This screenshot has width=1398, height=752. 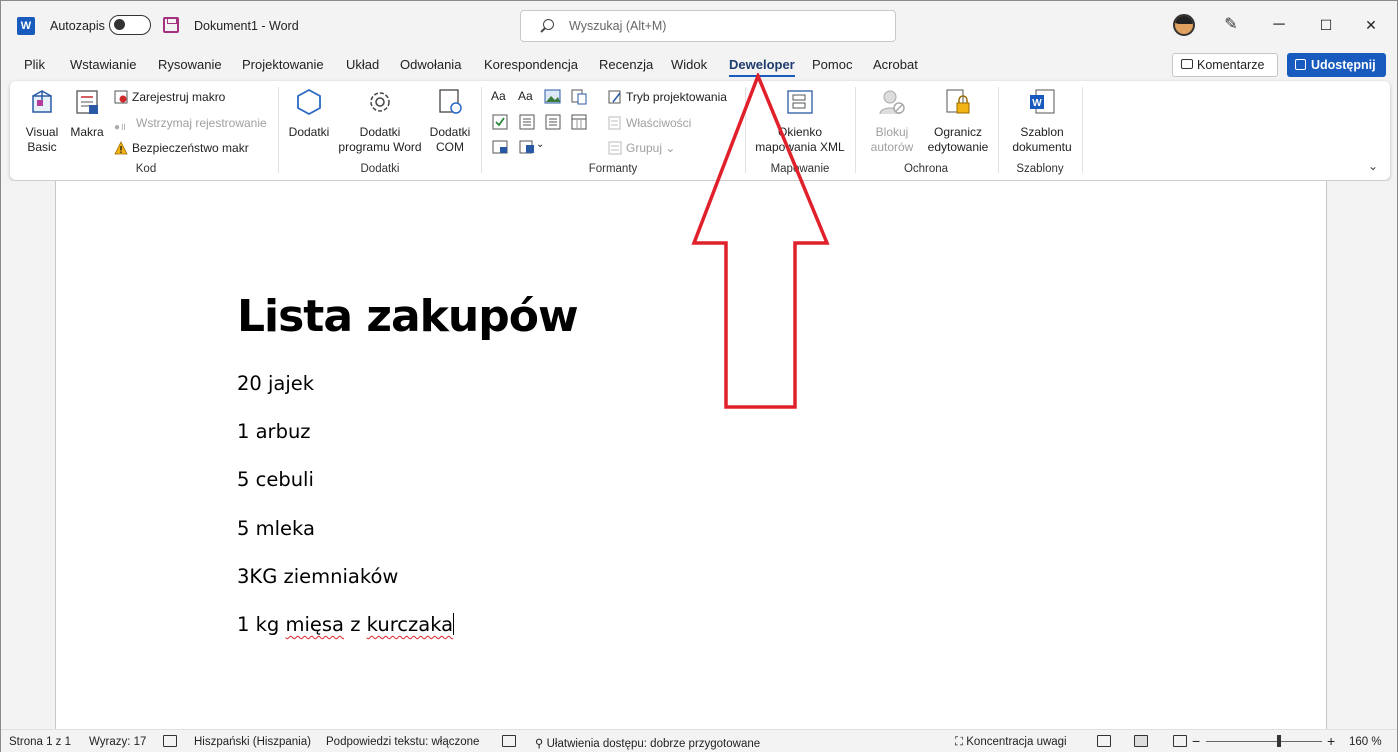 What do you see at coordinates (689, 64) in the screenshot?
I see `tab-widok: Widok` at bounding box center [689, 64].